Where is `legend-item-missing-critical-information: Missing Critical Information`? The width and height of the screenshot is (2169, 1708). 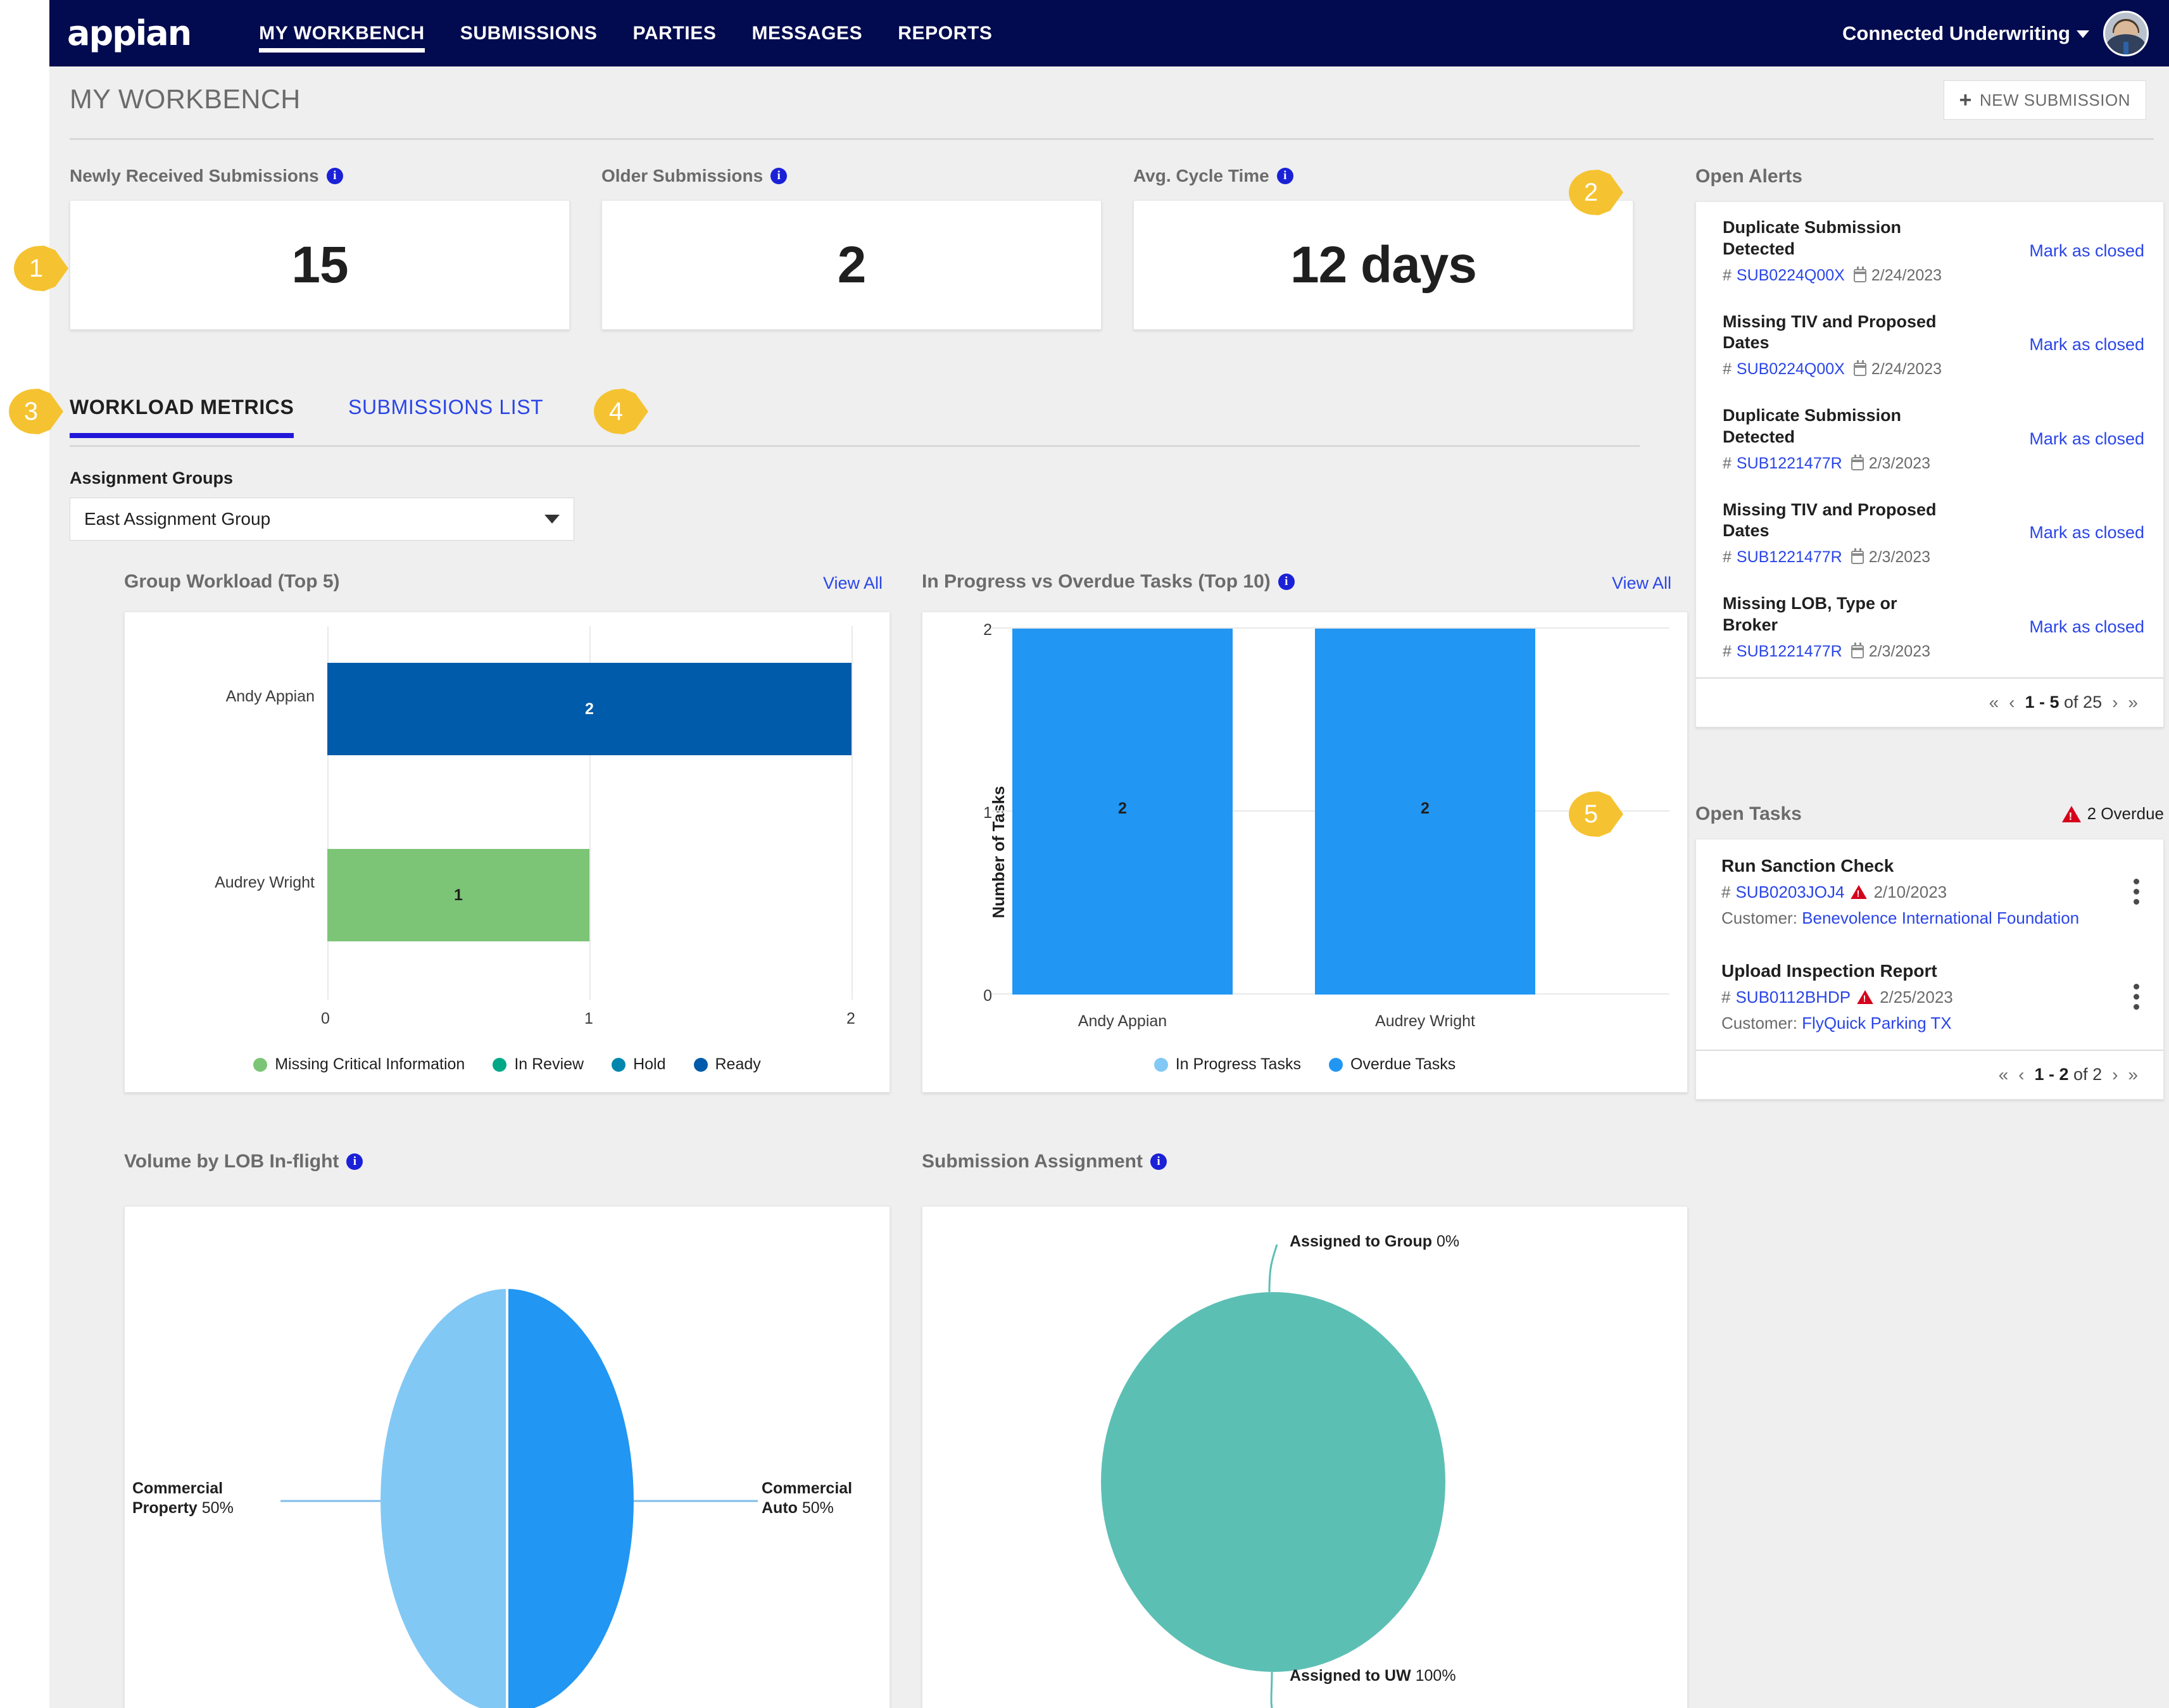
legend-item-missing-critical-information: Missing Critical Information is located at coordinates (359, 1064).